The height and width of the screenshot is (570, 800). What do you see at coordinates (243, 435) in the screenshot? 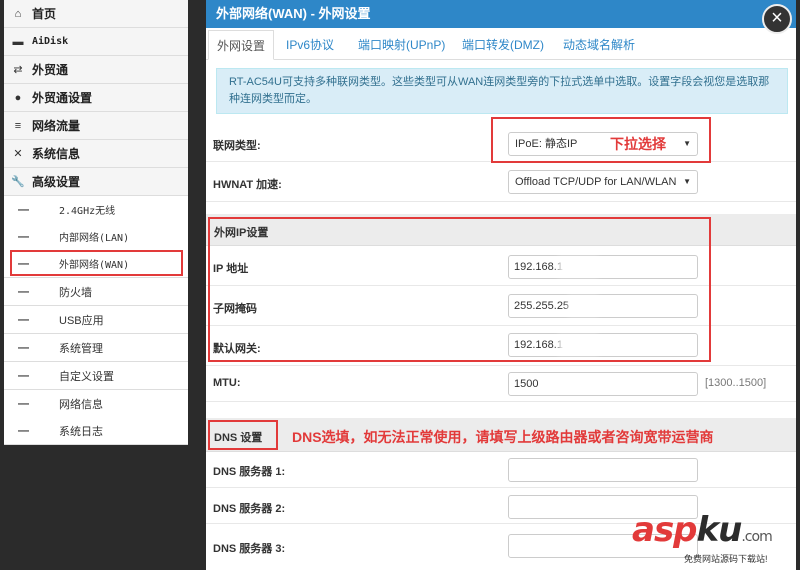
I see `highlight-dns-box` at bounding box center [243, 435].